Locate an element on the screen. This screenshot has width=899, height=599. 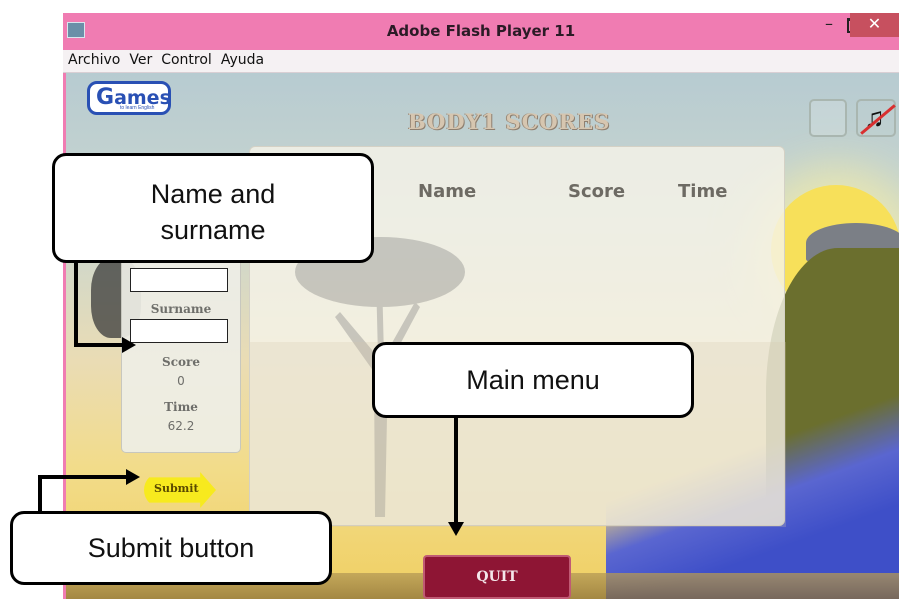
quit-button: QUIT is located at coordinates (497, 577).